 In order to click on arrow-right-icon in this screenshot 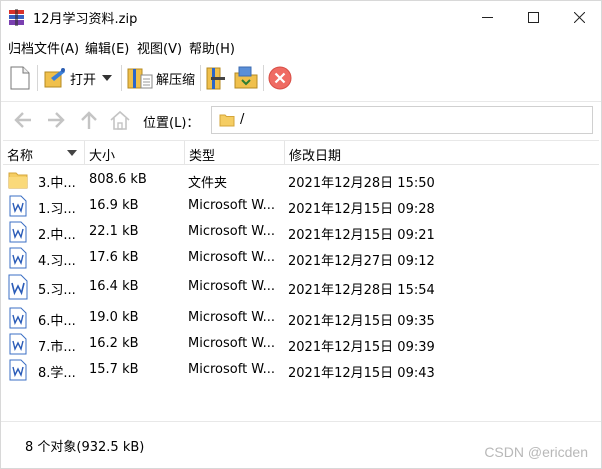, I will do `click(56, 120)`.